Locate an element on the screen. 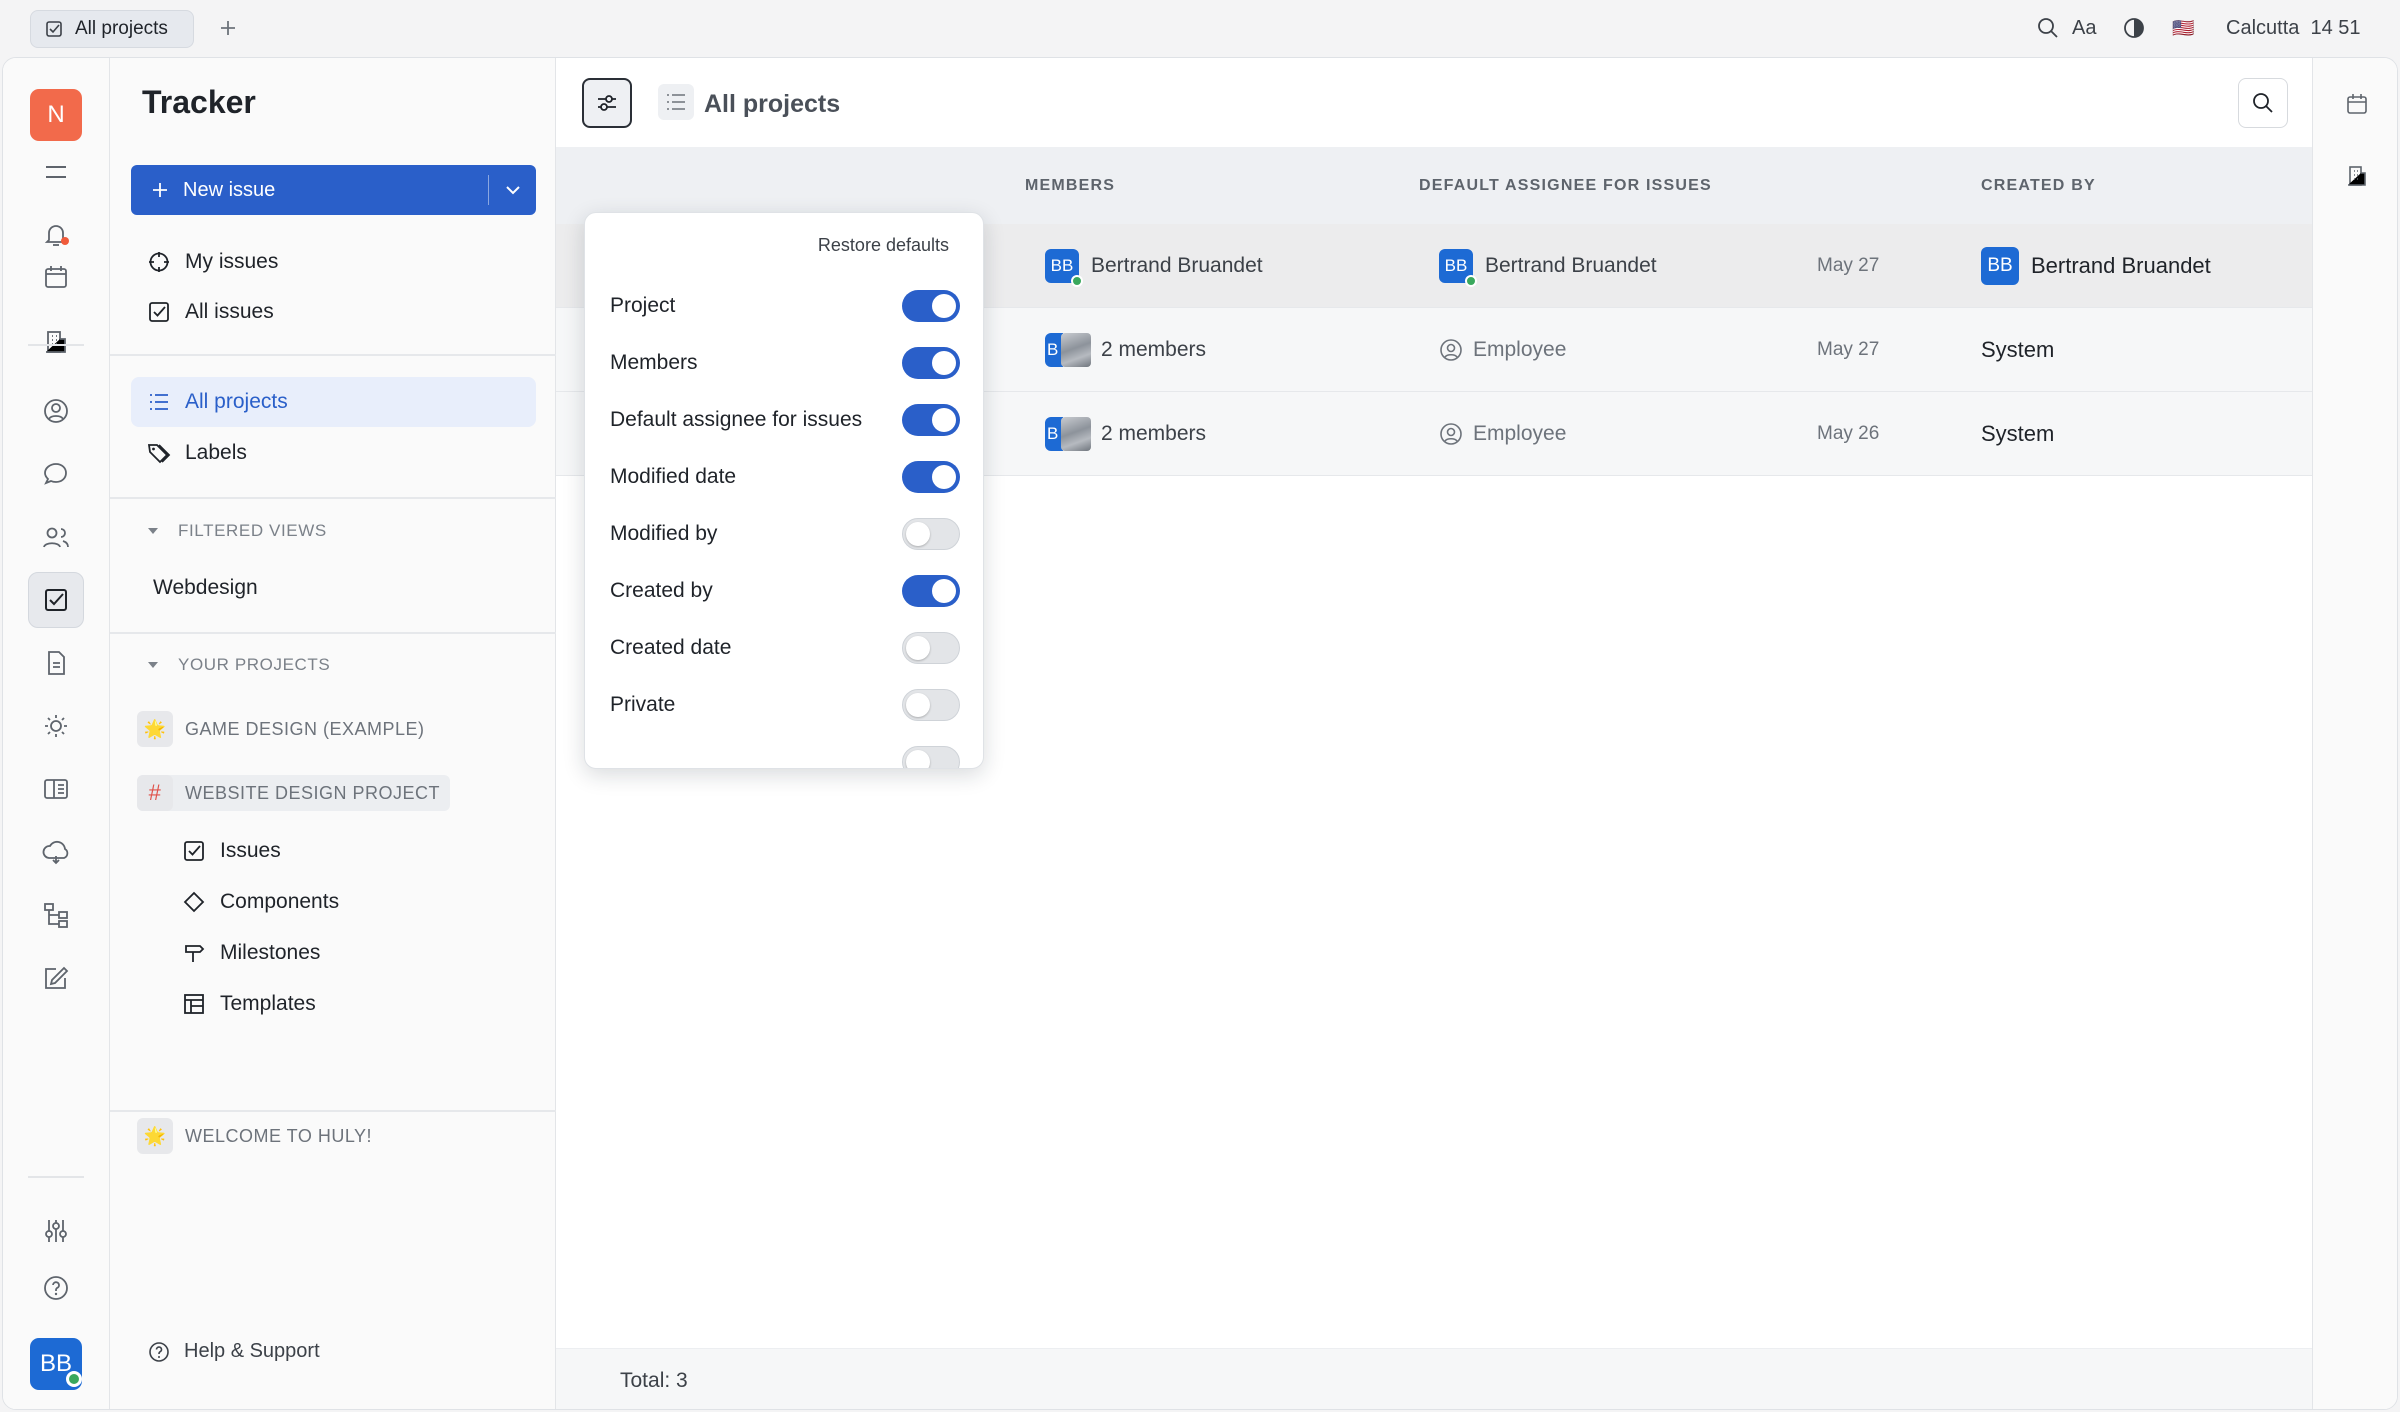 This screenshot has height=1412, width=2400. documents-button is located at coordinates (56, 663).